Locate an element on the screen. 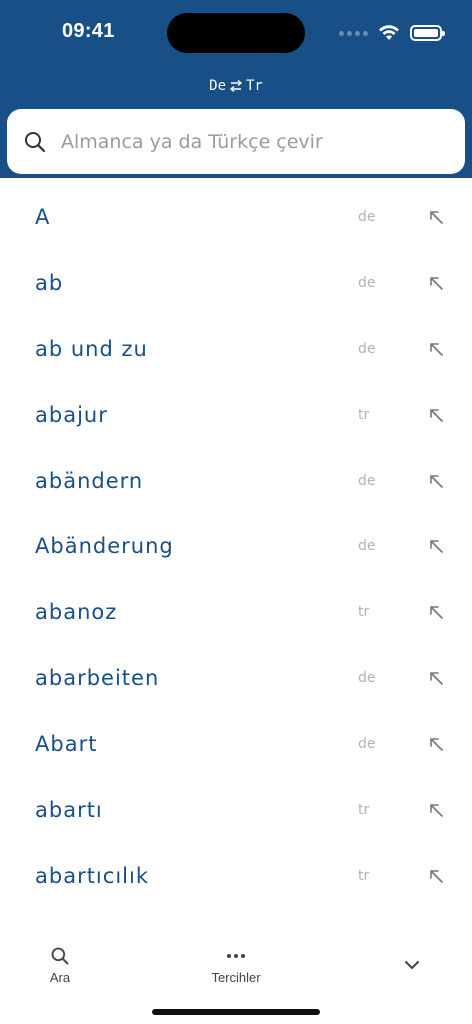  search-bar is located at coordinates (236, 141).